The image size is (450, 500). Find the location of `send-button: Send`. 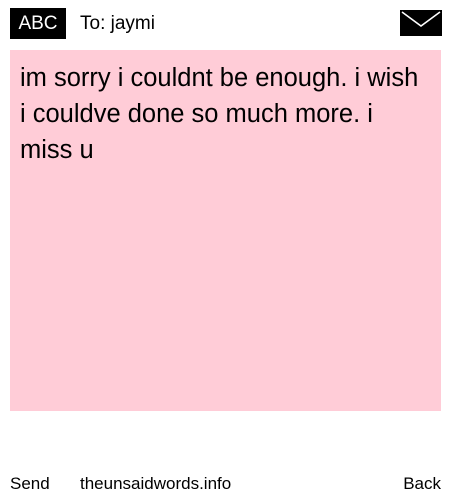

send-button: Send is located at coordinates (30, 484).